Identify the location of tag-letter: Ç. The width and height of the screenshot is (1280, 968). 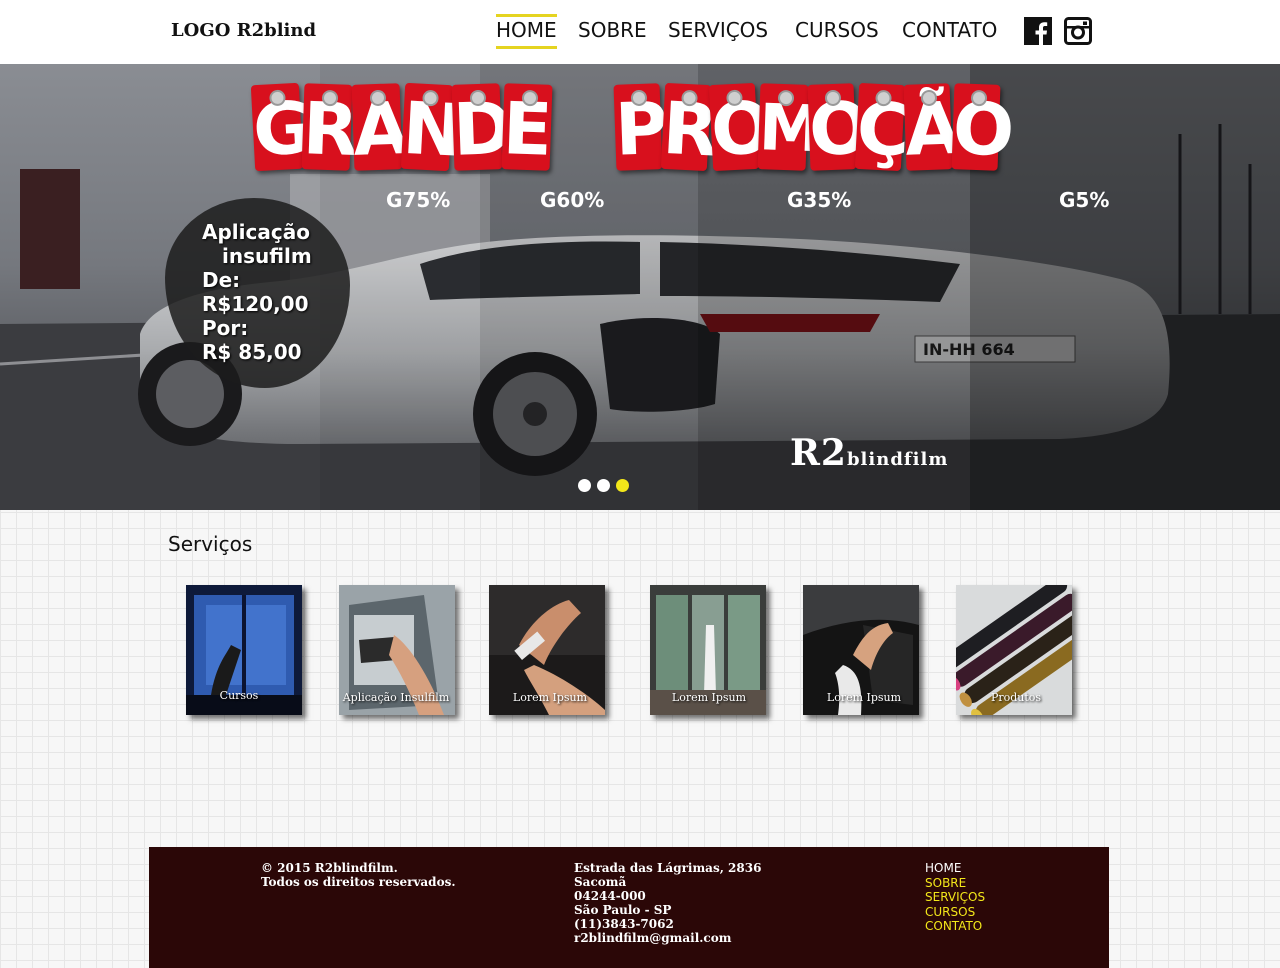
(883, 127).